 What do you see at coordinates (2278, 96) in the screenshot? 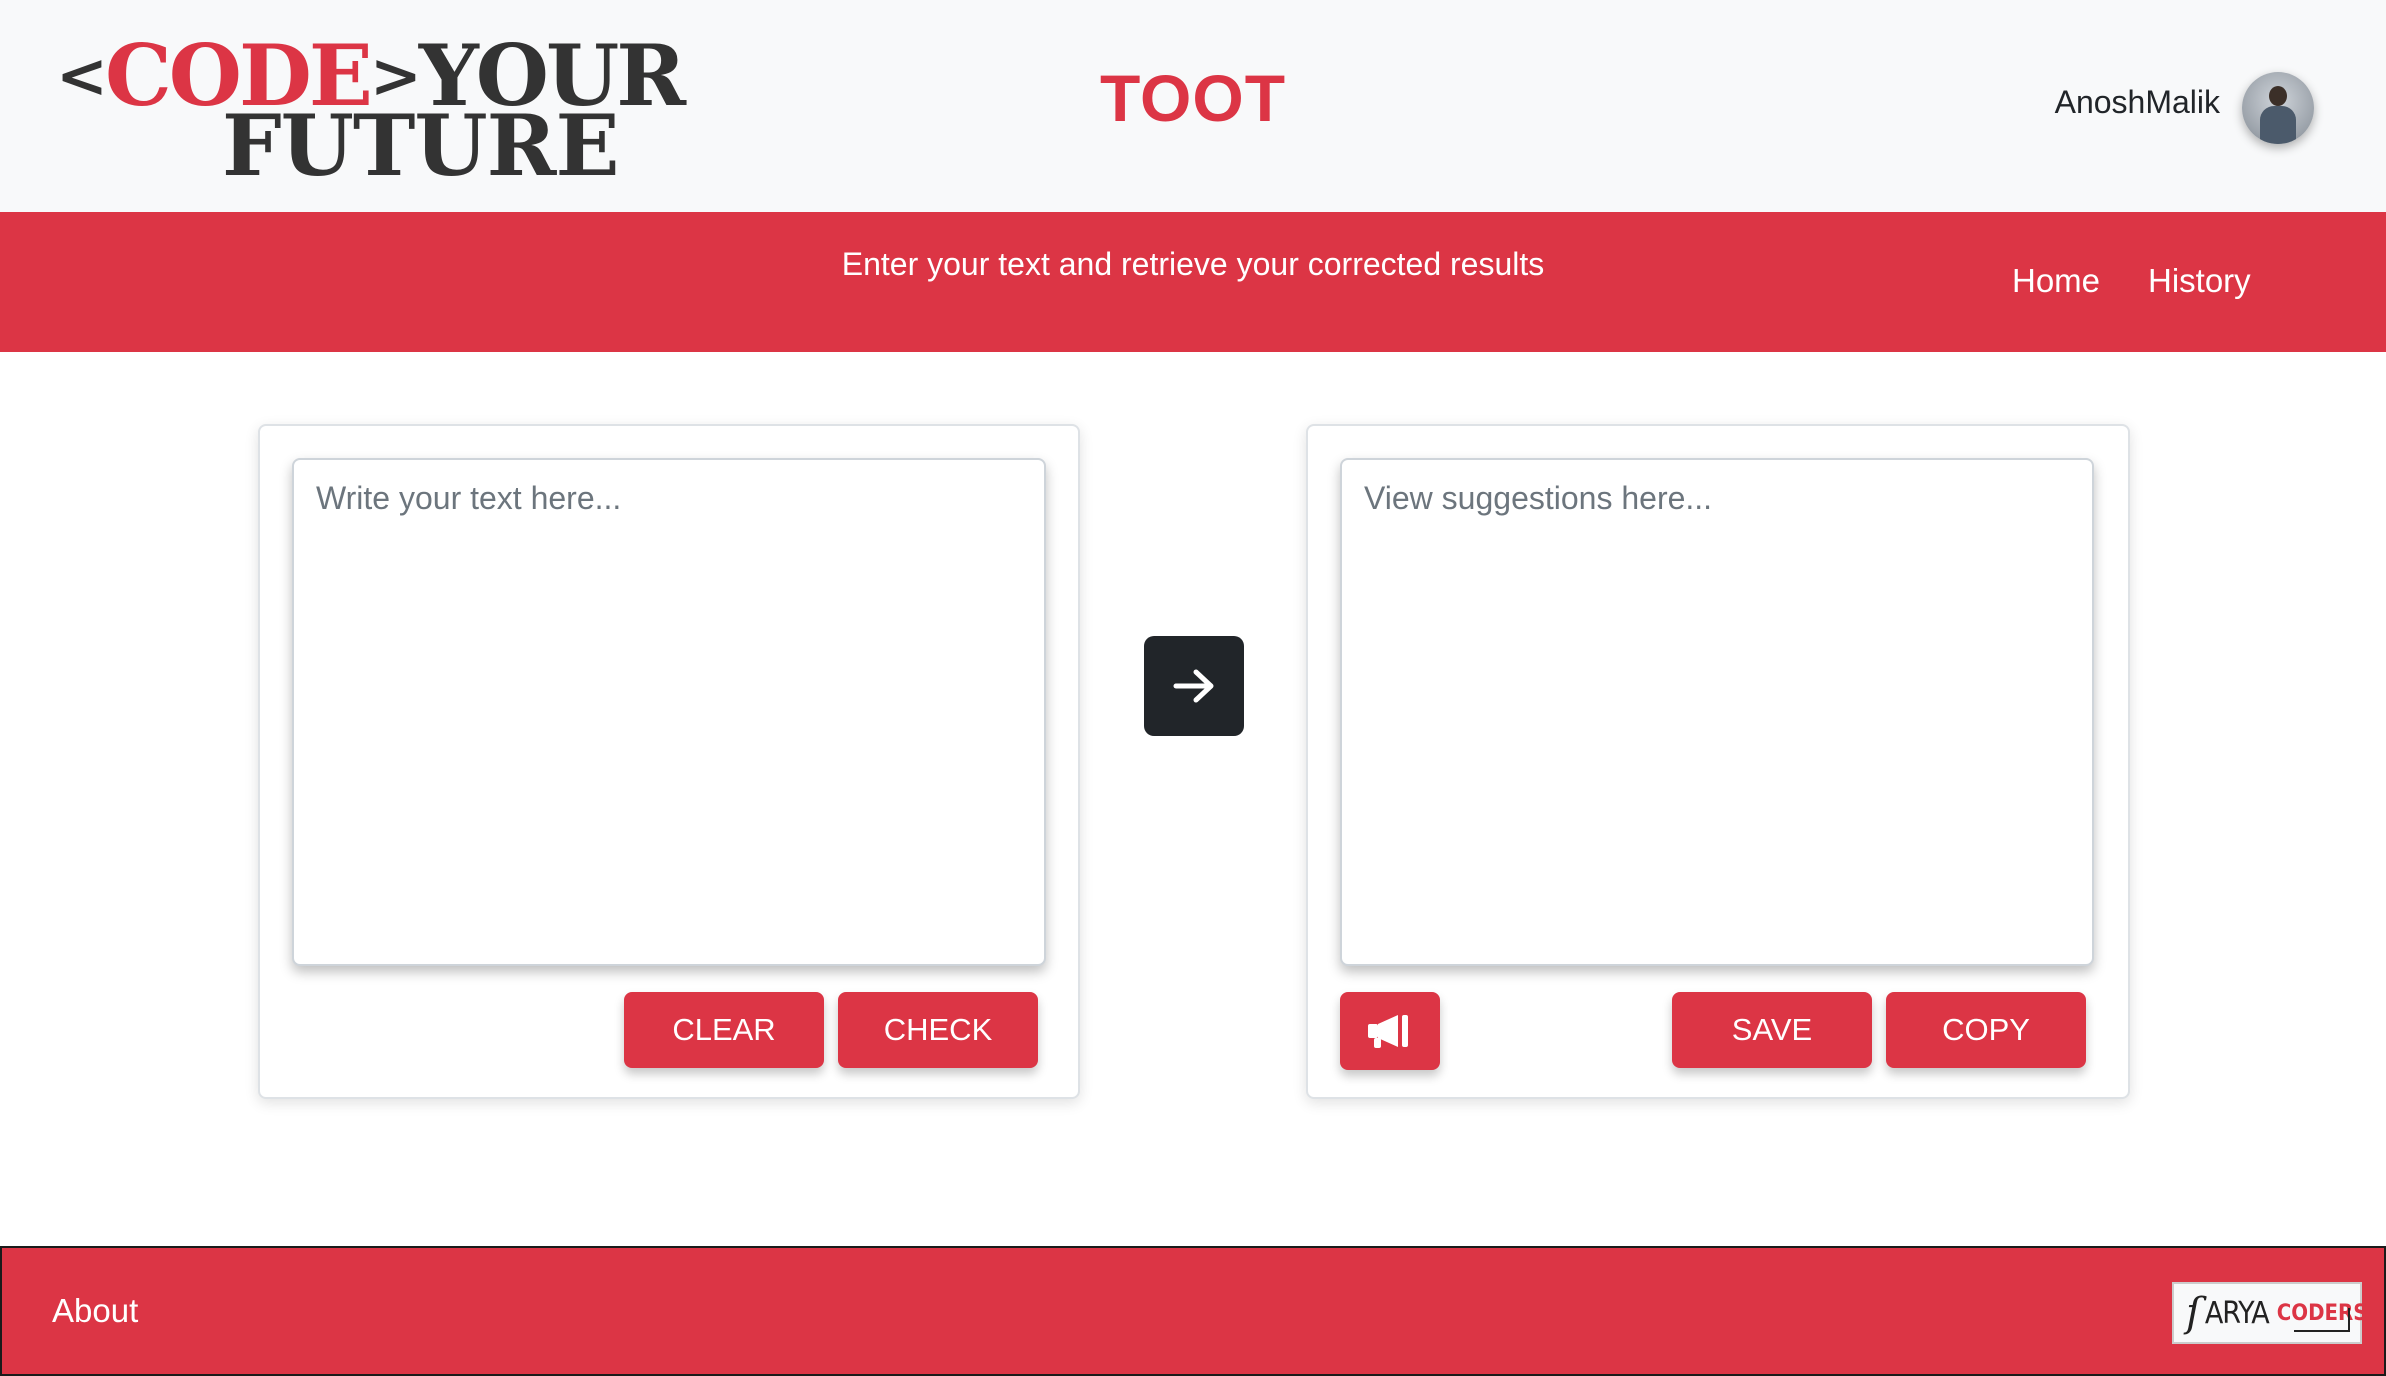
I see `avatar-head-shape` at bounding box center [2278, 96].